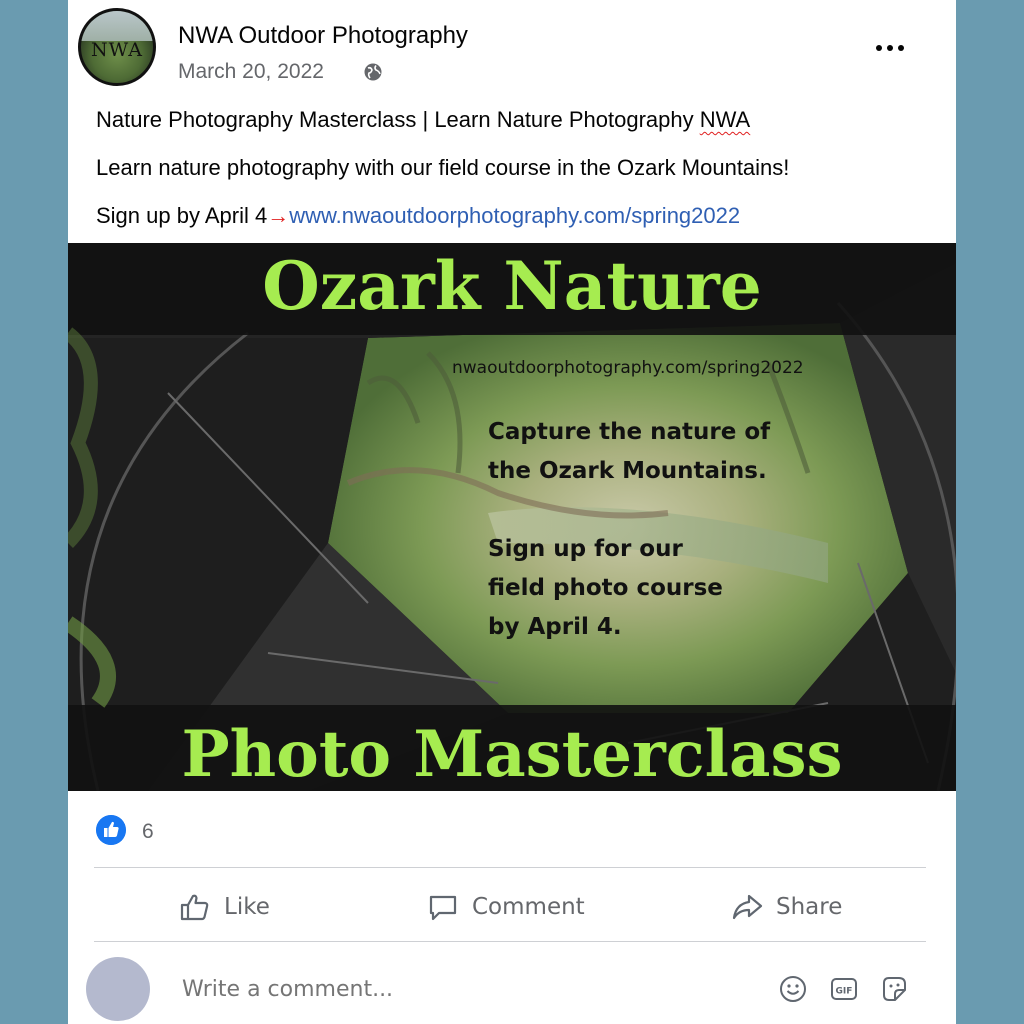 The image size is (1024, 1024). I want to click on share-button: Share, so click(786, 907).